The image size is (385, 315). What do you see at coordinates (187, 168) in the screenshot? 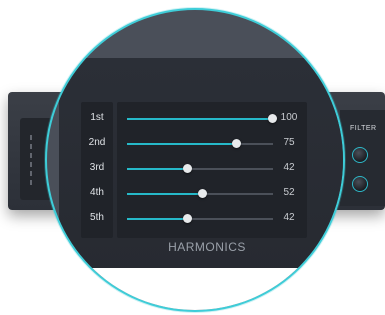
I see `harmonic-slider-3-thumb` at bounding box center [187, 168].